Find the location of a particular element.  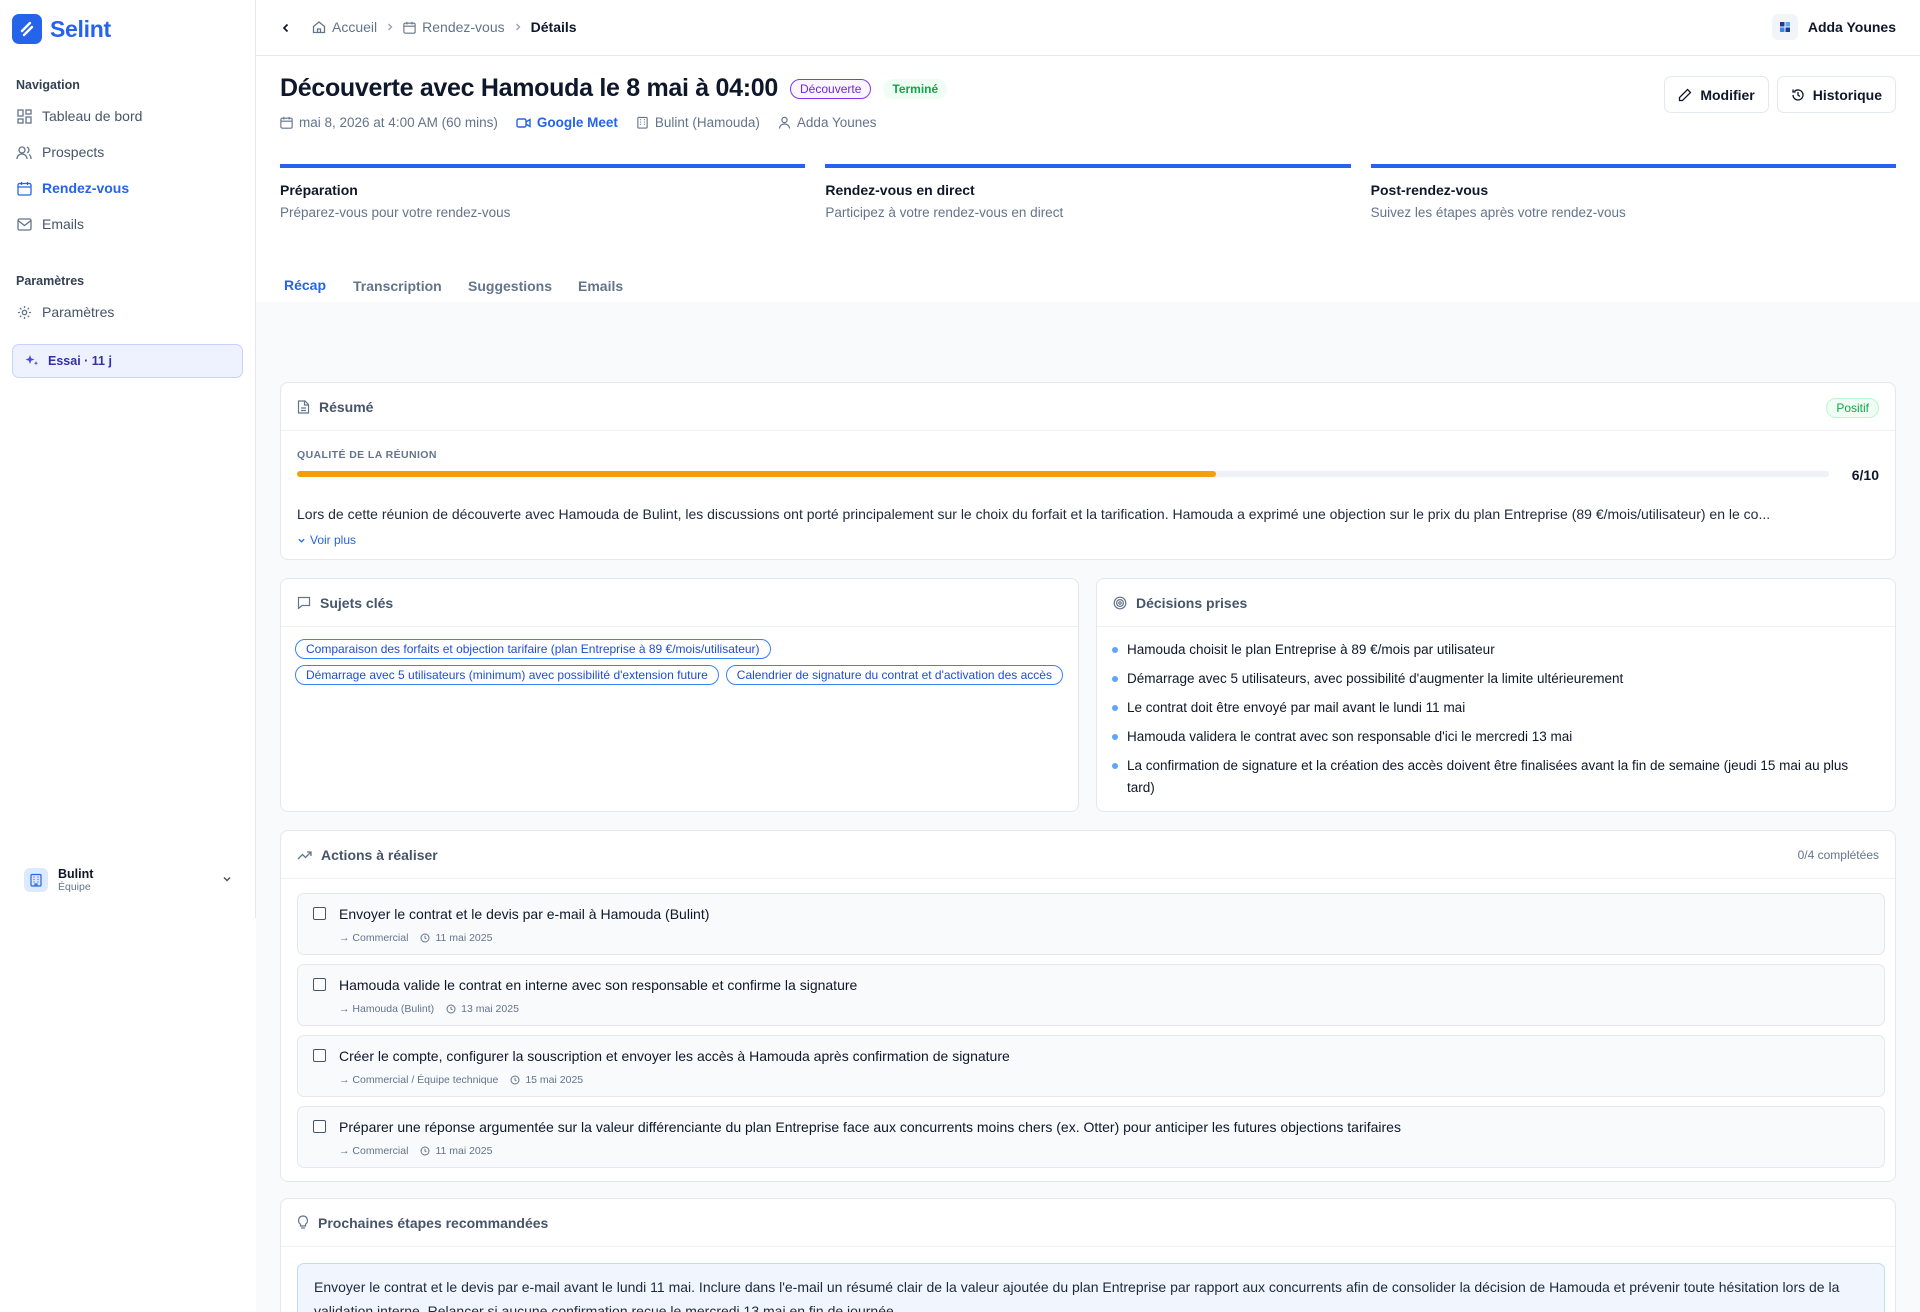

sidebar-item-settings: Paramètres is located at coordinates (128, 312).